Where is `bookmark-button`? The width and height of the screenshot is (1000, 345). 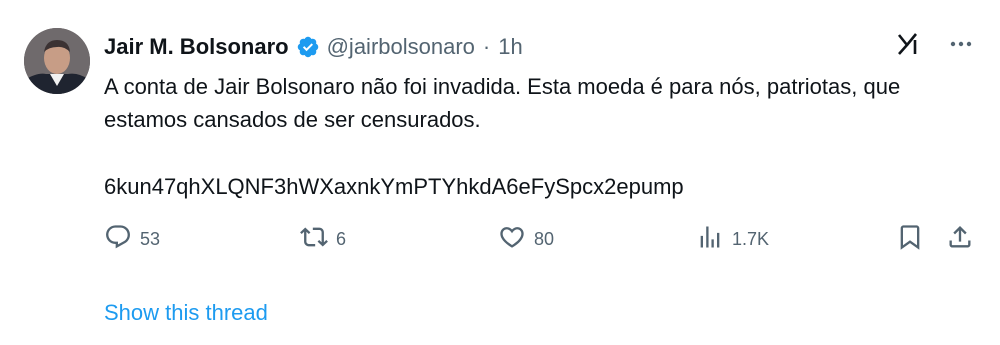
bookmark-button is located at coordinates (910, 239).